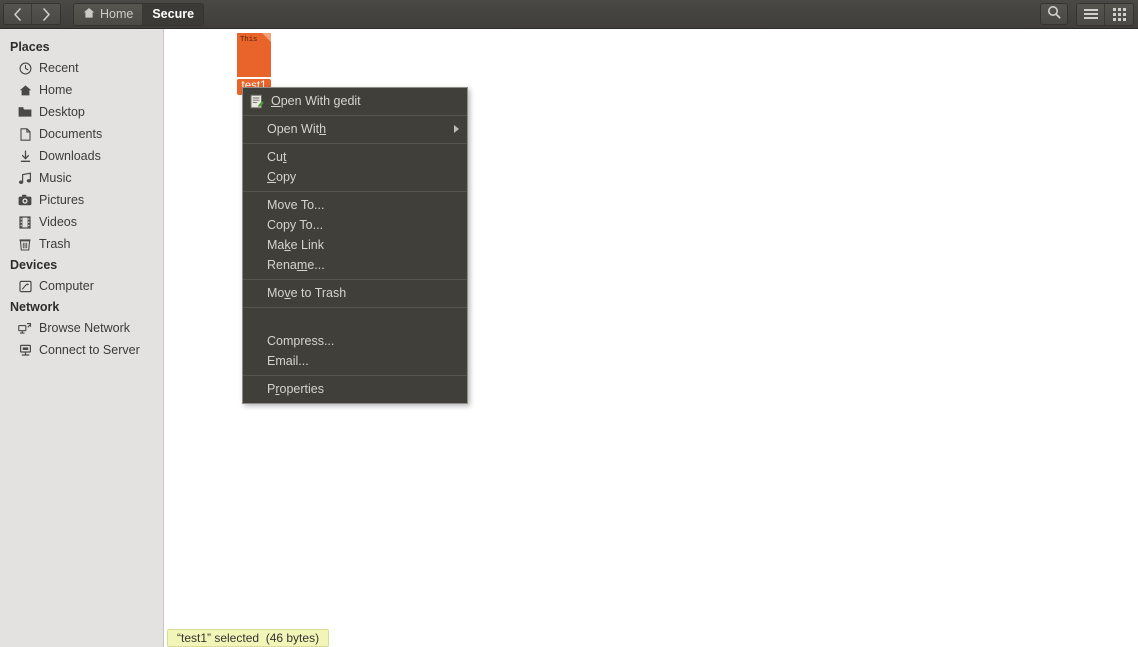 This screenshot has height=647, width=1138. What do you see at coordinates (56, 89) in the screenshot?
I see `sidebar-label-home: Home` at bounding box center [56, 89].